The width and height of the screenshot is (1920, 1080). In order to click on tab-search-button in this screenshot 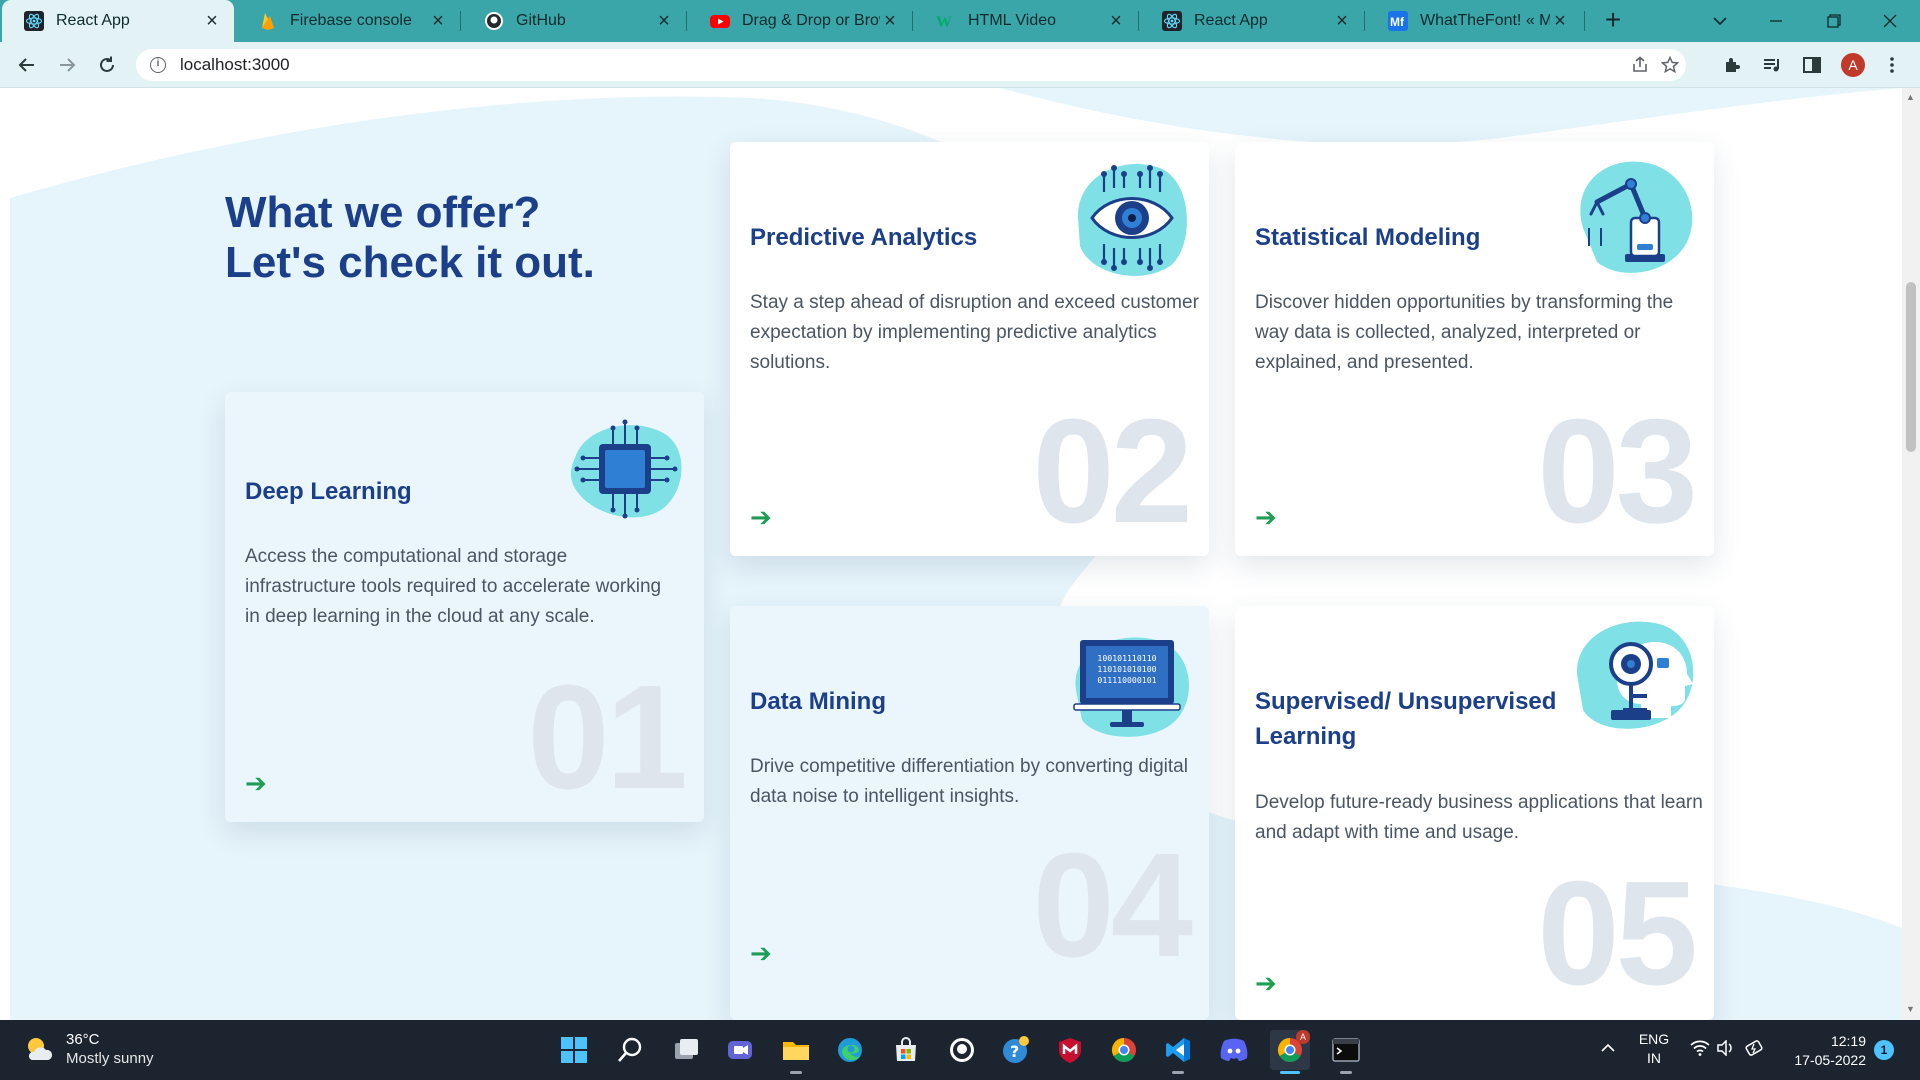, I will do `click(1720, 21)`.